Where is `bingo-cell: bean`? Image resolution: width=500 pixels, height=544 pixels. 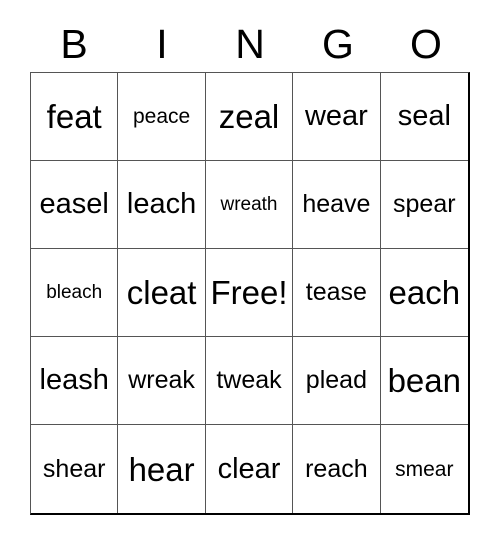 bingo-cell: bean is located at coordinates (424, 381).